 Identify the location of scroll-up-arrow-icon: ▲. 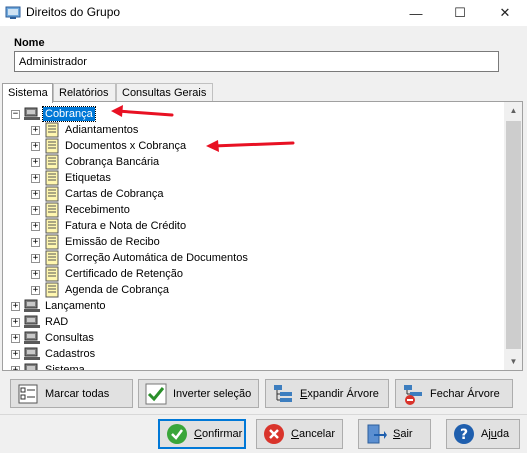
(513, 110).